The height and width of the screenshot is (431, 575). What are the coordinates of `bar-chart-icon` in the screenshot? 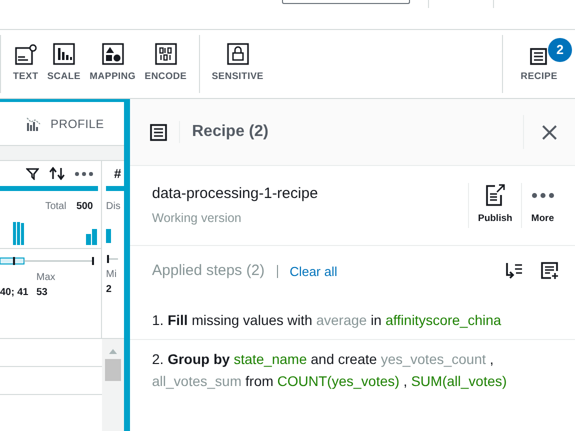 It's located at (63, 54).